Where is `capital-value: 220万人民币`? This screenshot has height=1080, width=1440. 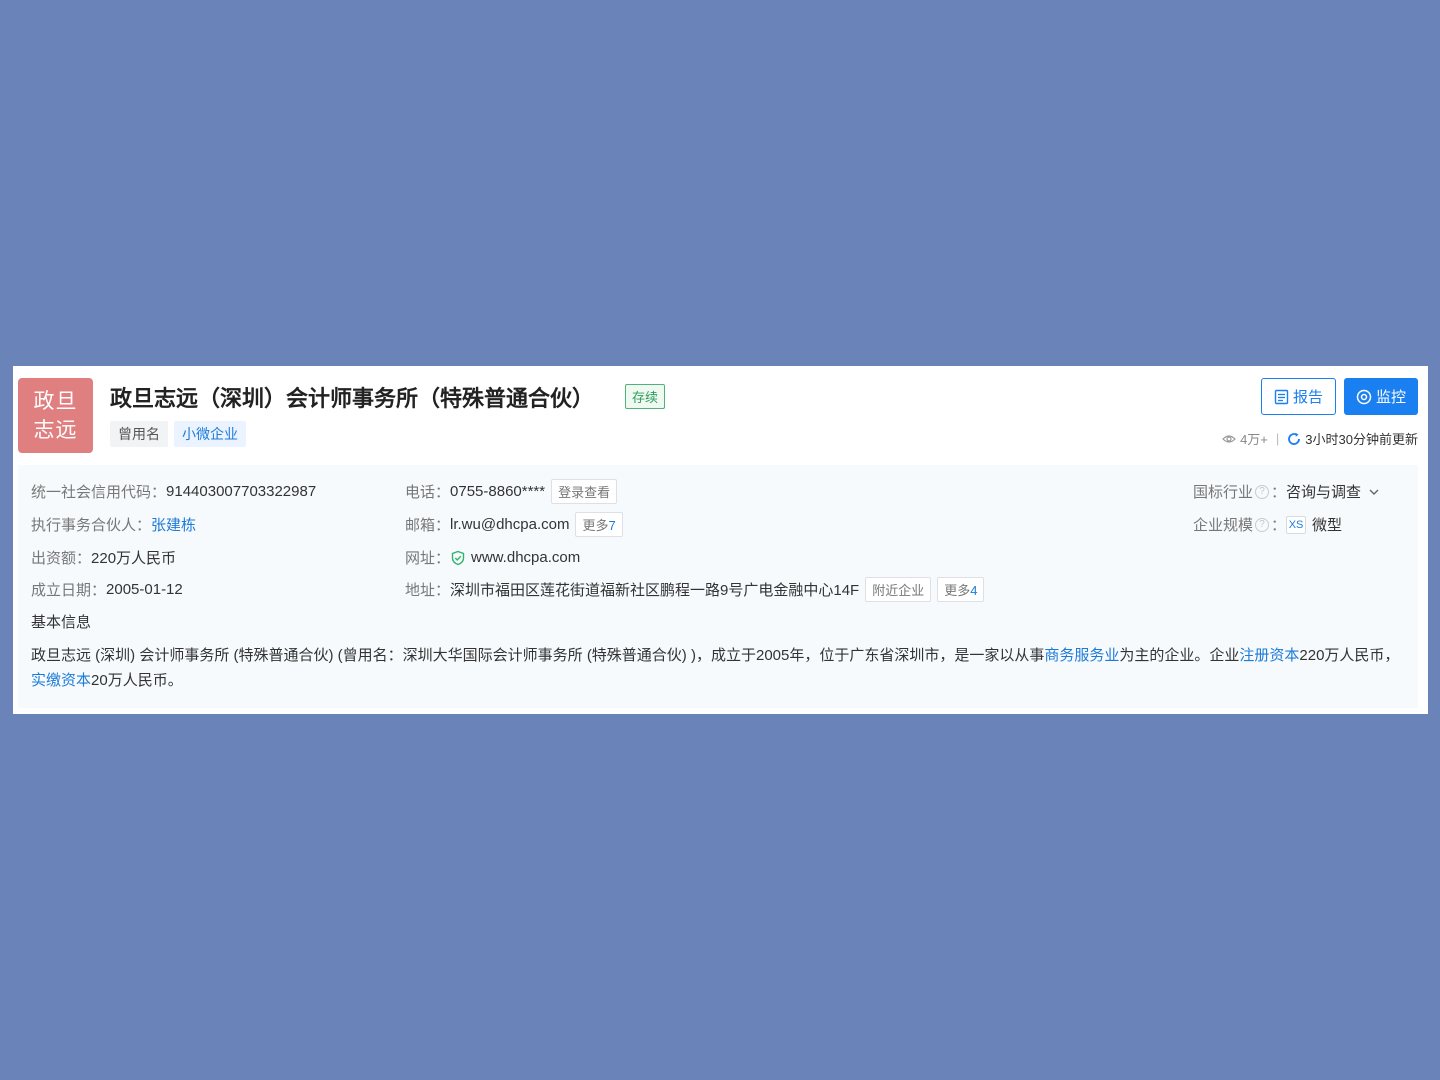
capital-value: 220万人民币 is located at coordinates (134, 558).